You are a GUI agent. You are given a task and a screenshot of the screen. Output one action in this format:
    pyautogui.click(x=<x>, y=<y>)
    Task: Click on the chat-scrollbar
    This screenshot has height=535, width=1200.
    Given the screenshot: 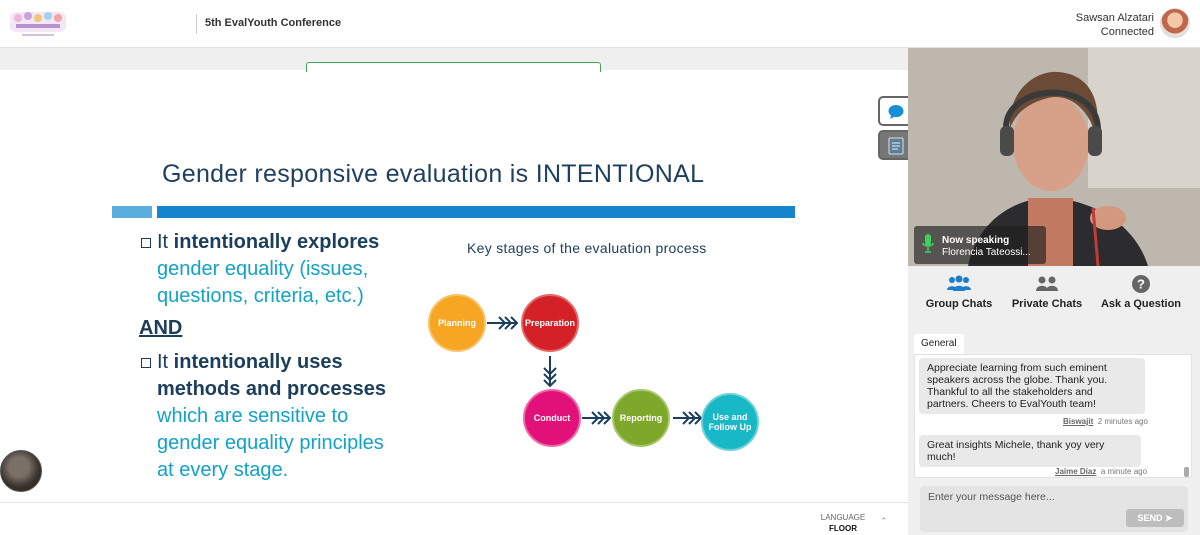 What is the action you would take?
    pyautogui.click(x=1186, y=418)
    